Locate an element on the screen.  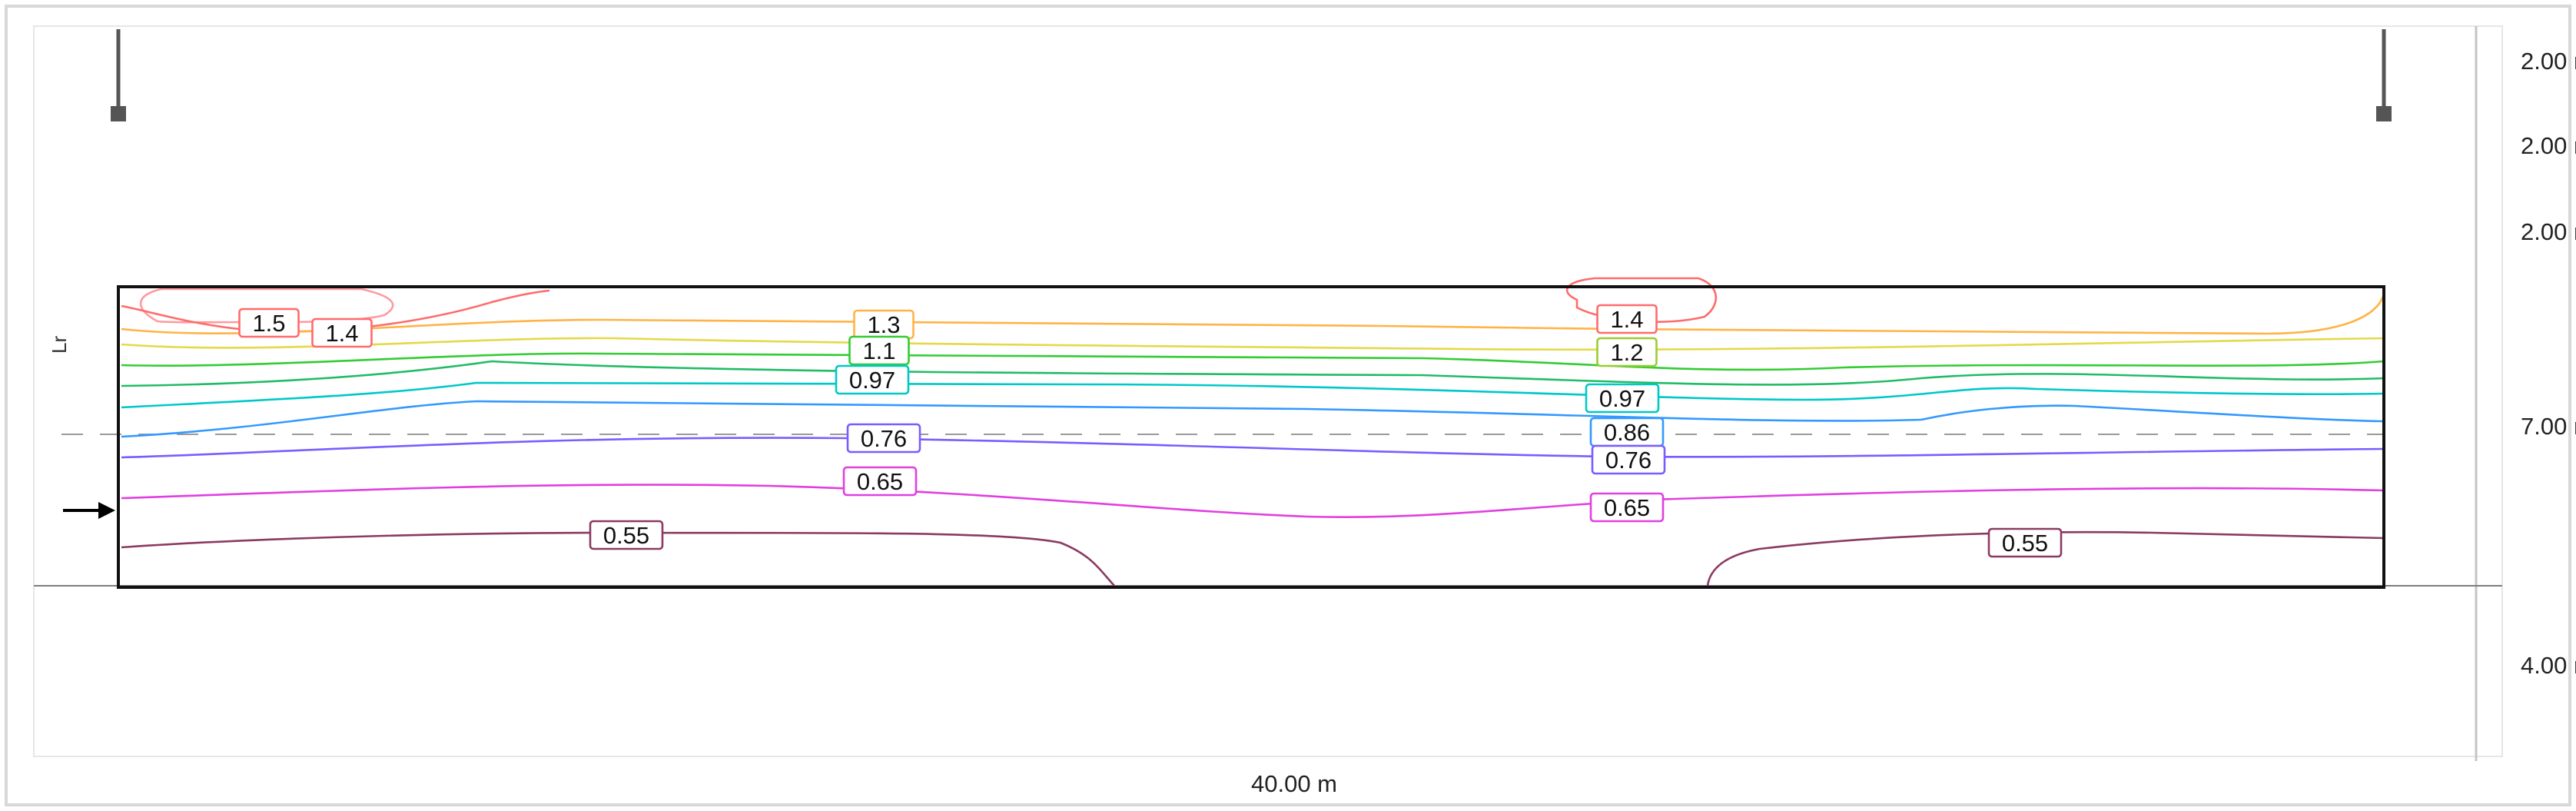
contour-label-c-1-5-left: 1.5 is located at coordinates (269, 323).